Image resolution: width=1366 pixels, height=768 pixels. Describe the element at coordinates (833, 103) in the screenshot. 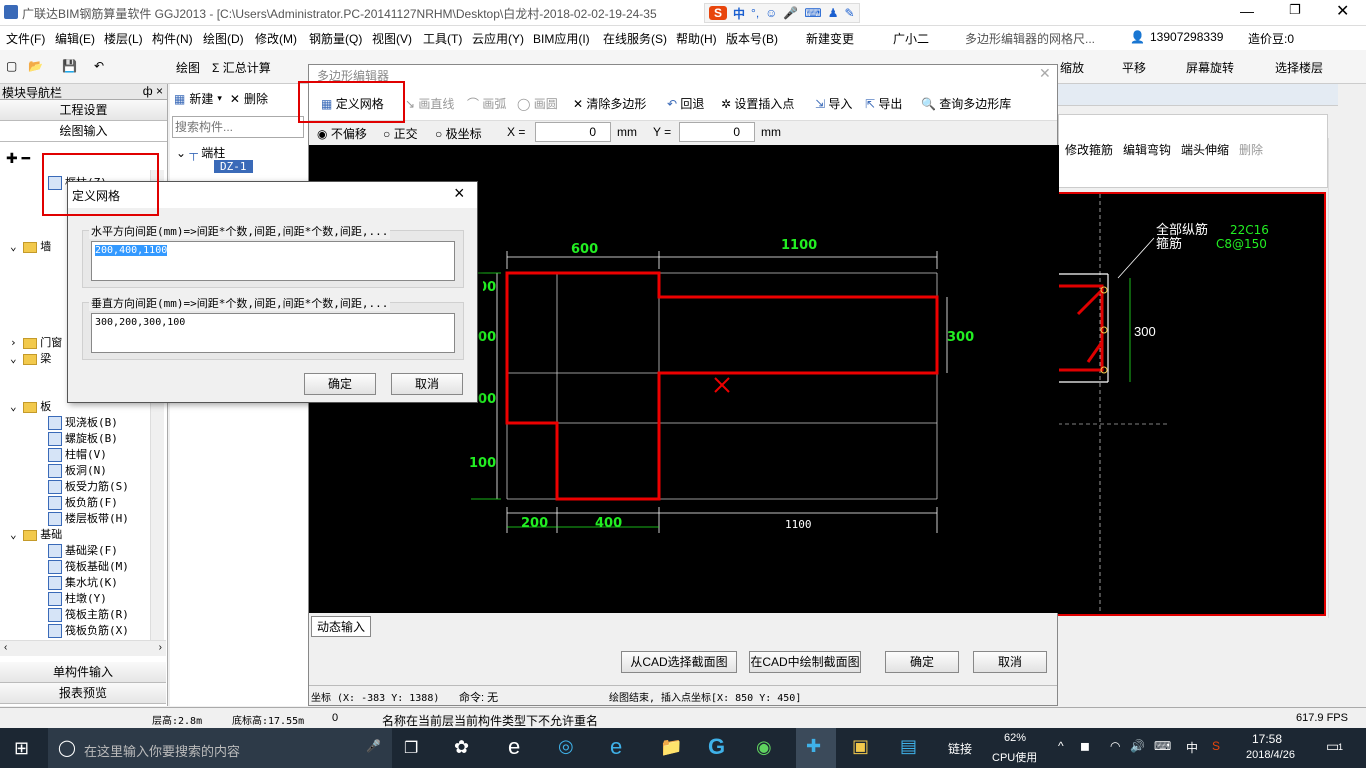

I see `import-button: ⇲ 导入` at that location.